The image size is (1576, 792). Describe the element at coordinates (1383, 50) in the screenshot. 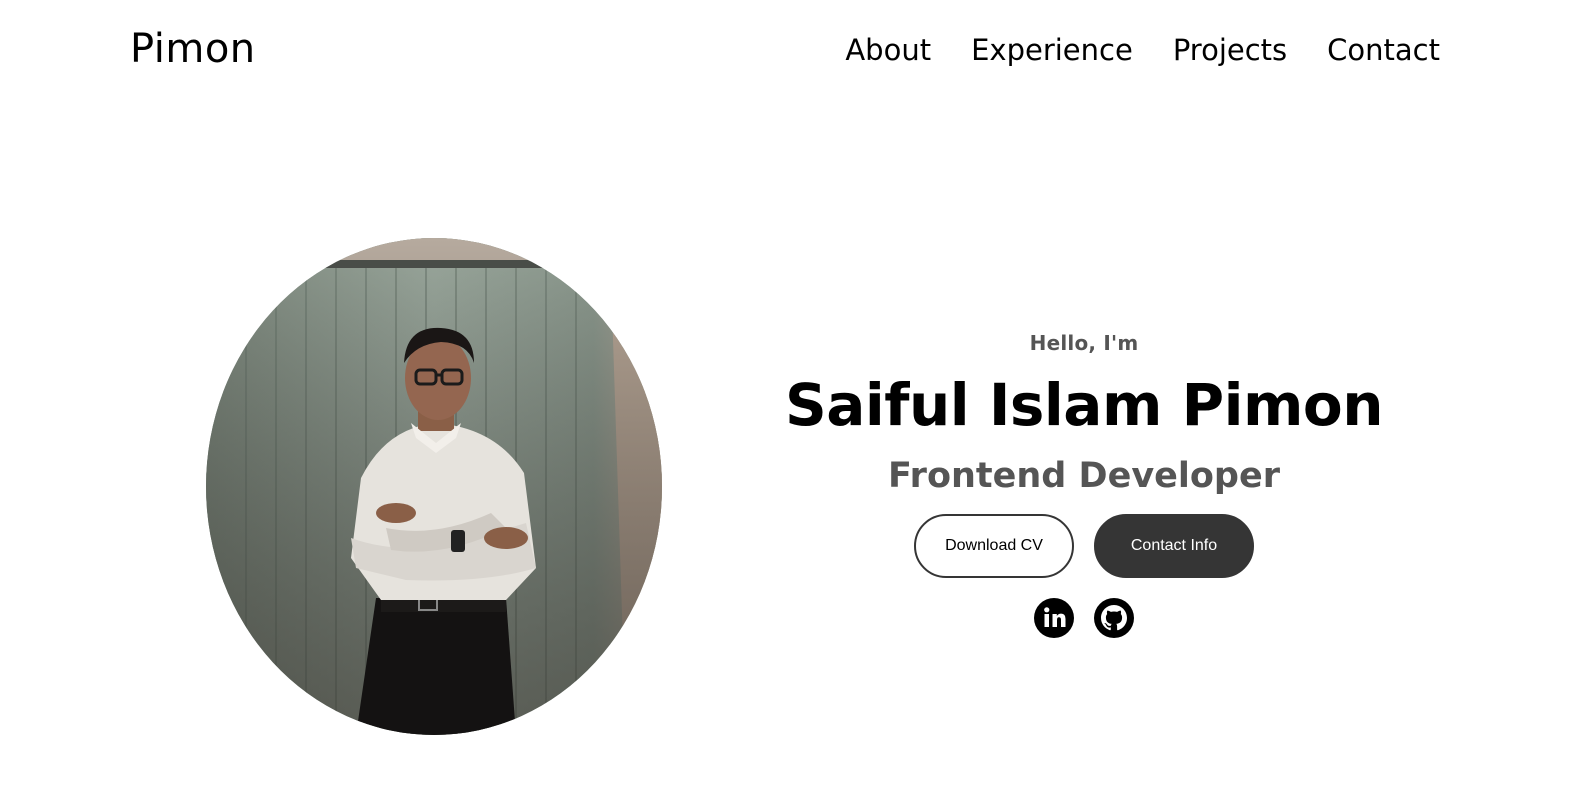

I see `nav-link-contact: Contact` at that location.